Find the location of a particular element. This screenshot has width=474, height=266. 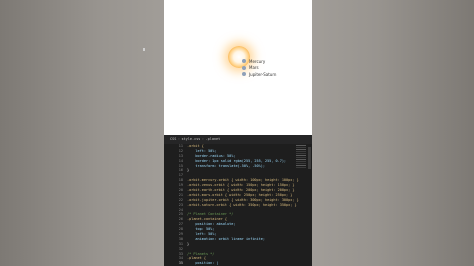

code-line: 35 position: | is located at coordinates (238, 263).